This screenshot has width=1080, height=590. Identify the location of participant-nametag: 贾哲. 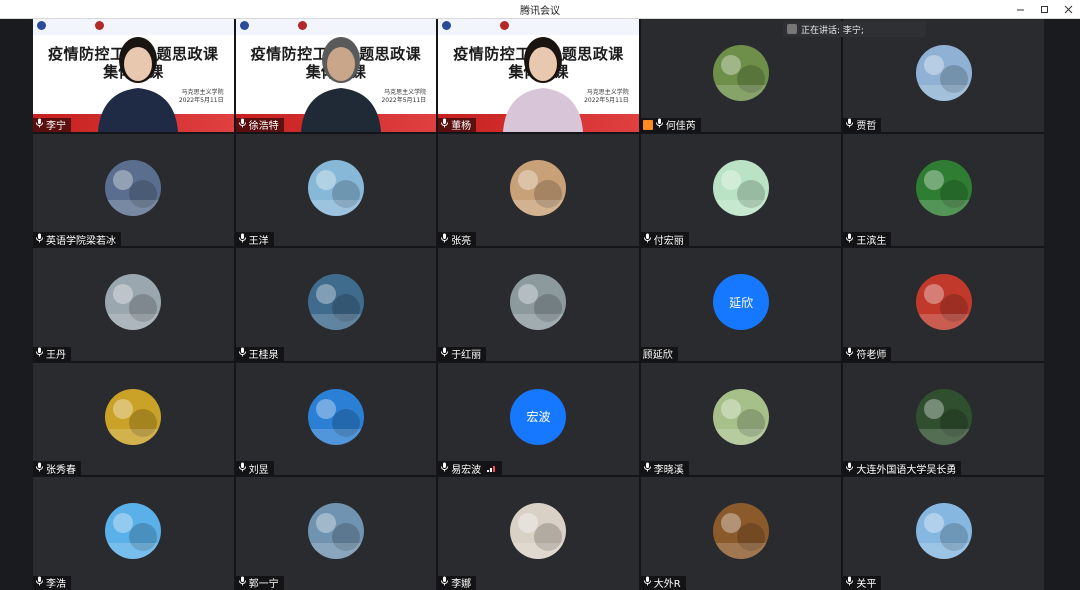
(862, 124).